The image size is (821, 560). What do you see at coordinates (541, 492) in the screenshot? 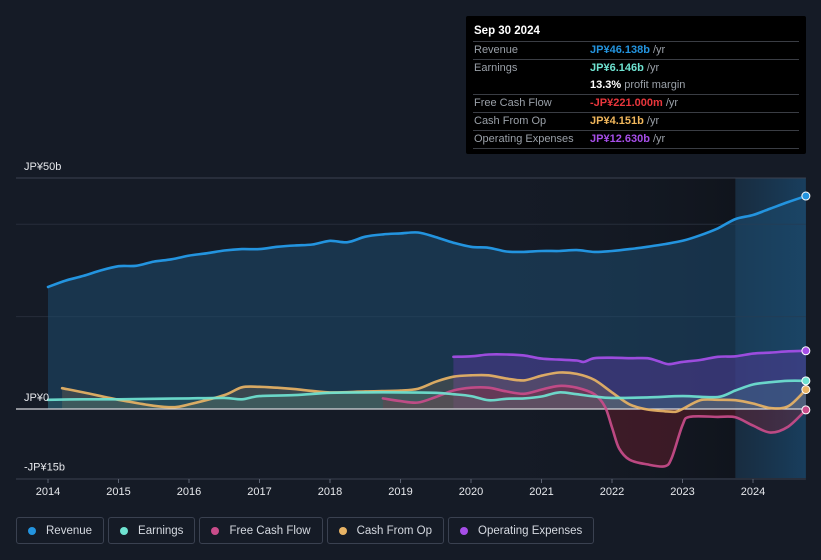
I see `x-tick-label: 2021` at bounding box center [541, 492].